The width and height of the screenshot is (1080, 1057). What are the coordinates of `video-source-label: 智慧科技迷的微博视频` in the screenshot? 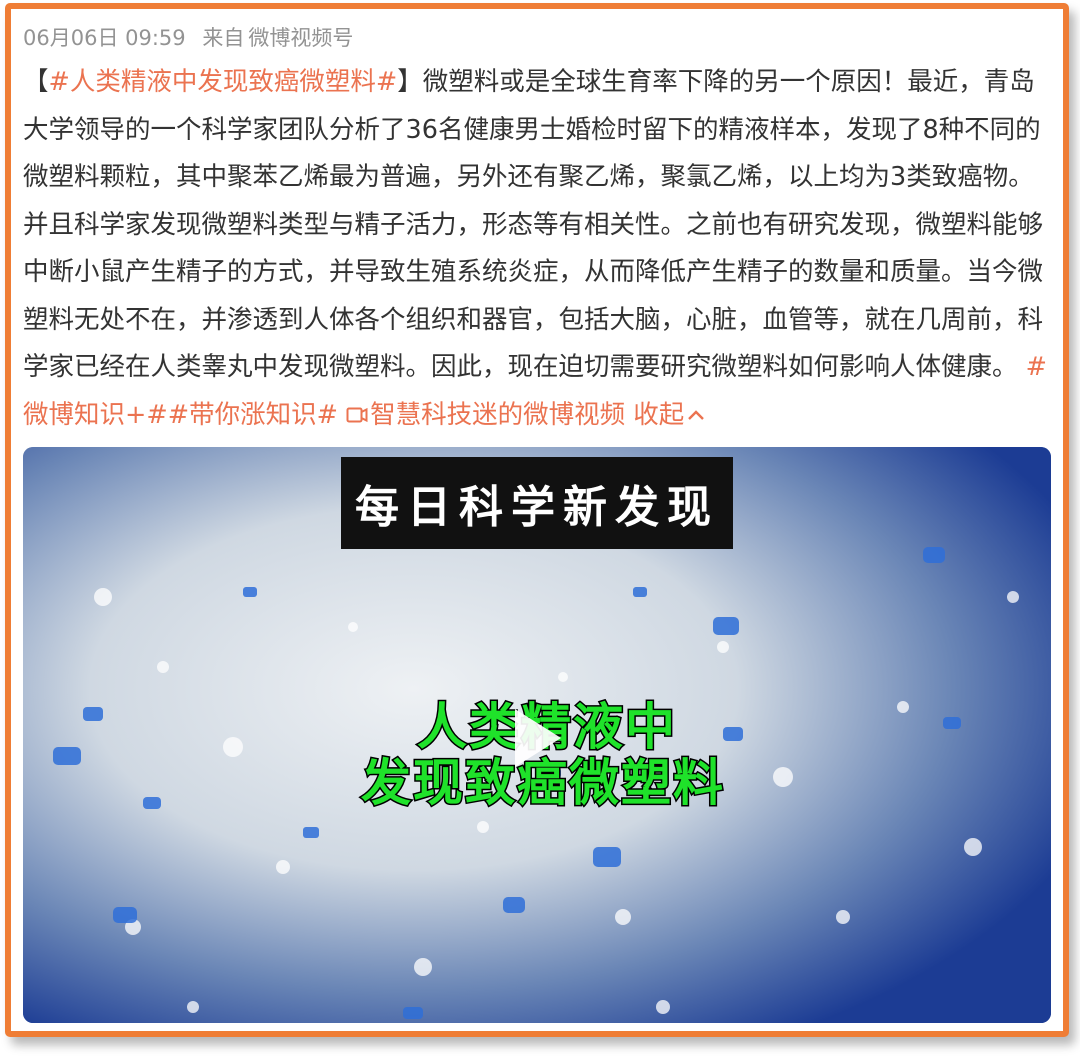 It's located at (498, 414).